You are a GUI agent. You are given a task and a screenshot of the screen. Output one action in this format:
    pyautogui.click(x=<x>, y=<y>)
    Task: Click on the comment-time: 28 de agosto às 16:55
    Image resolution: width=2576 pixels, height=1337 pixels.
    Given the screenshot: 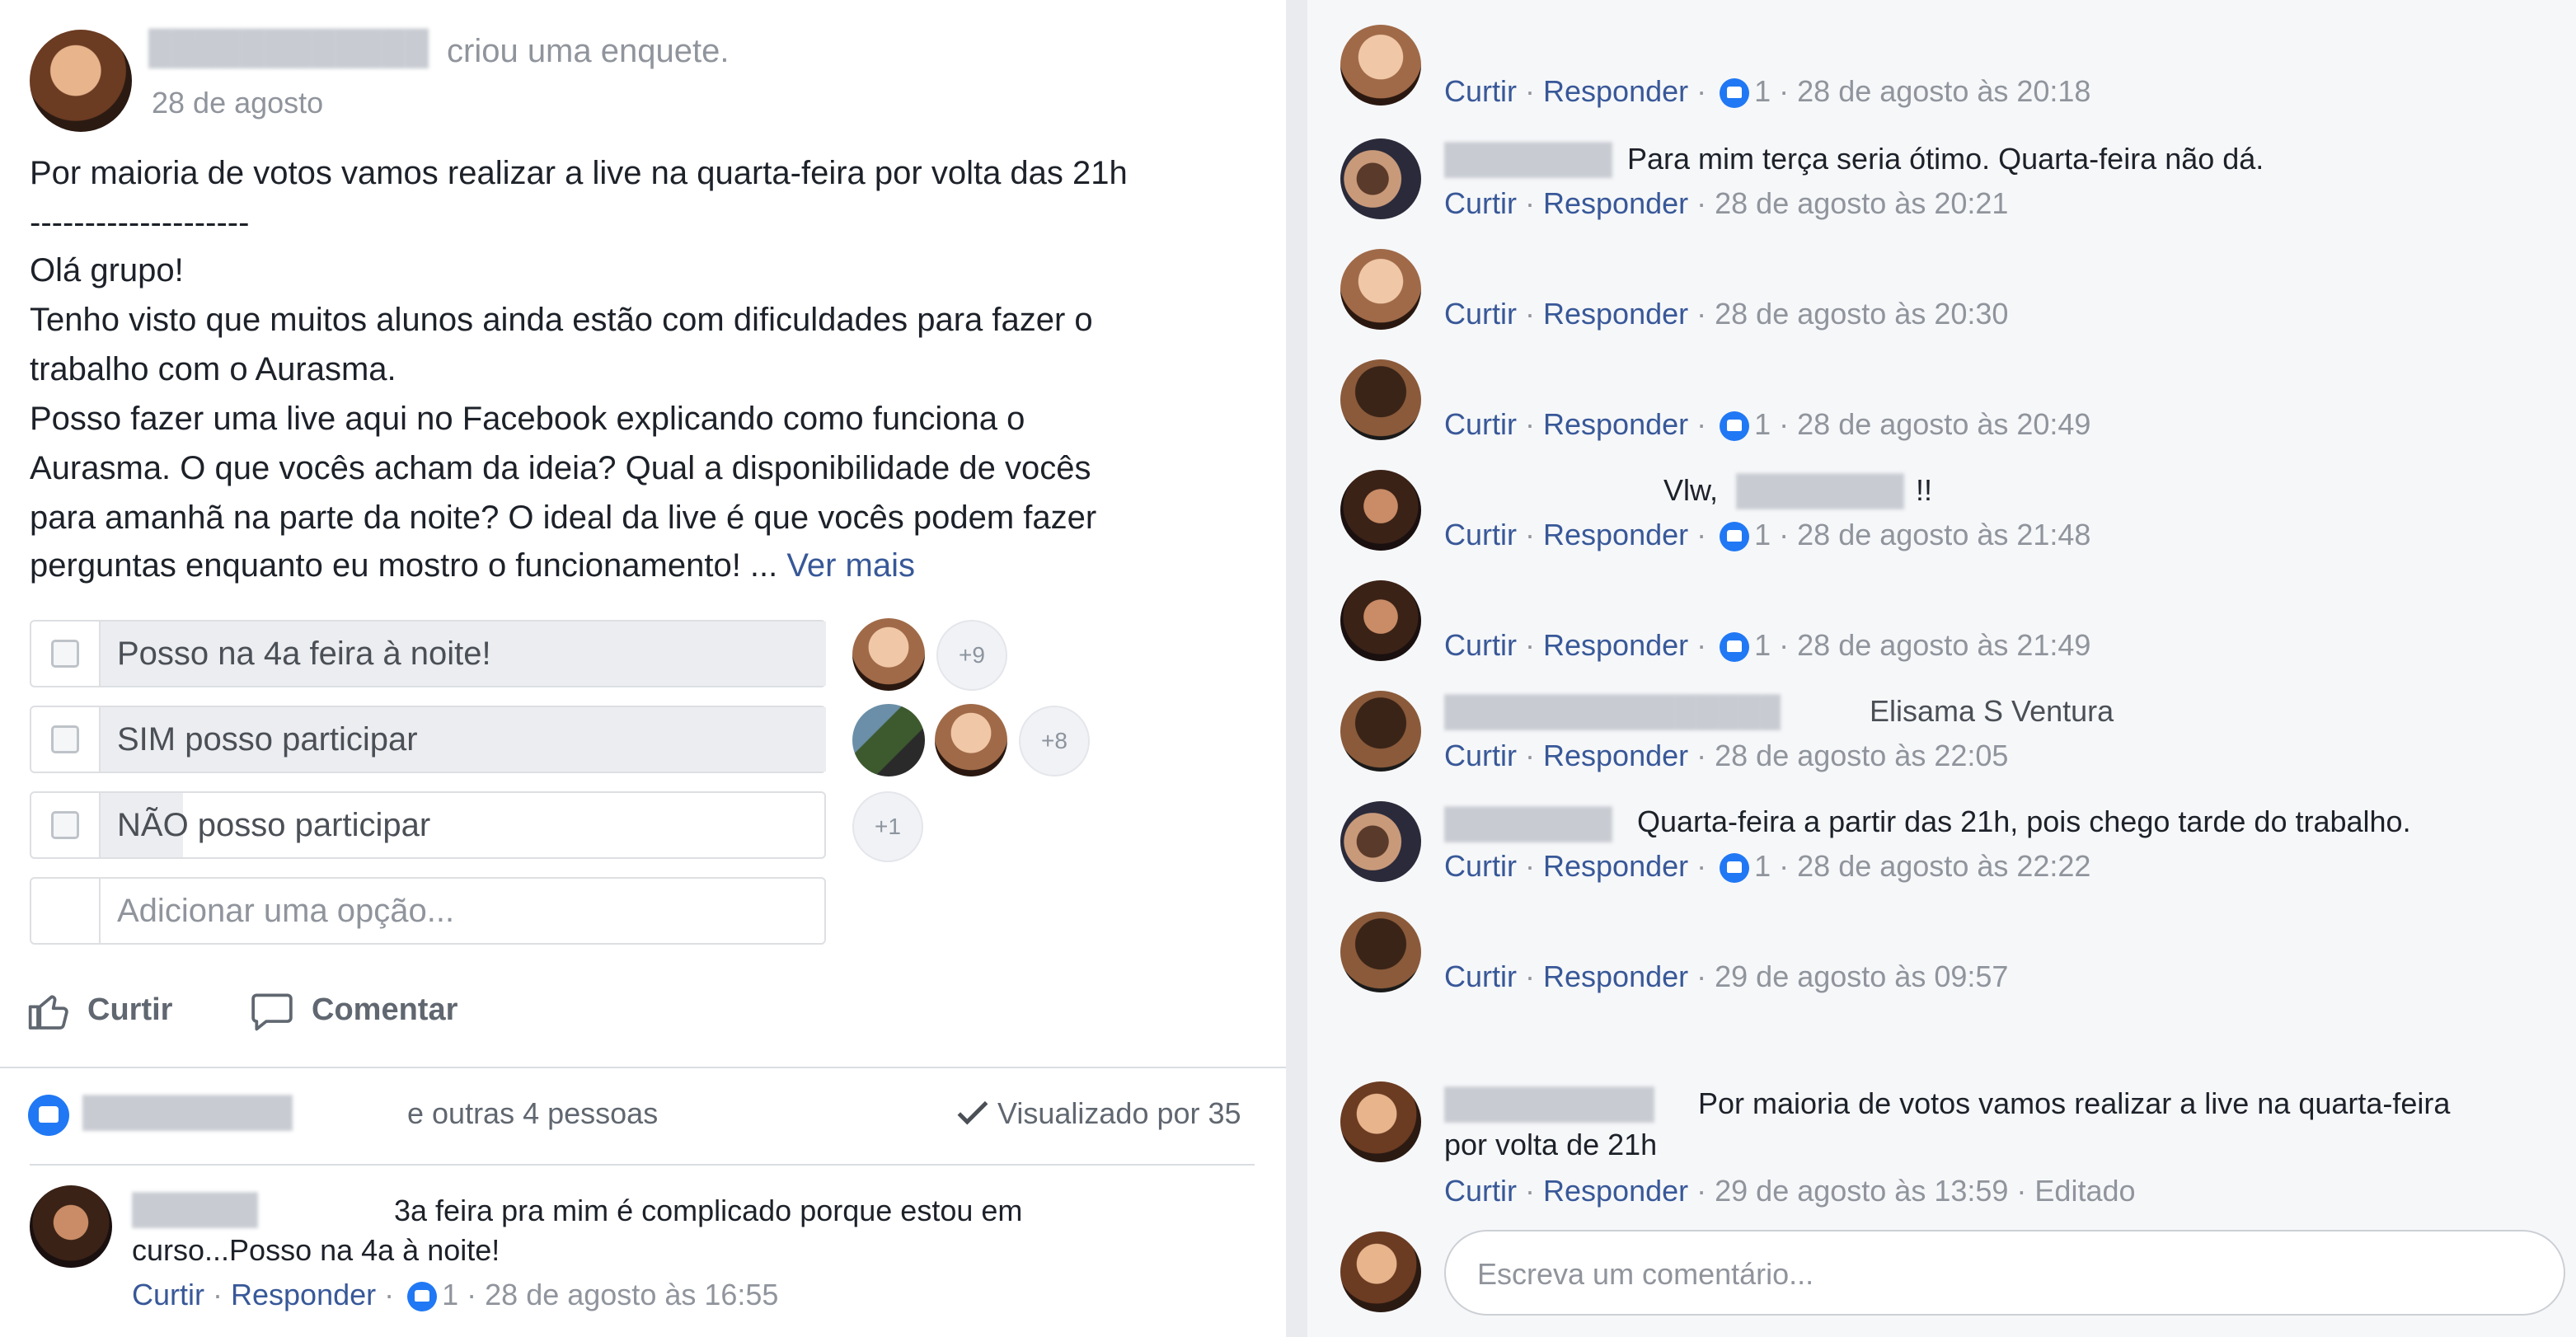 What is the action you would take?
    pyautogui.click(x=631, y=1294)
    